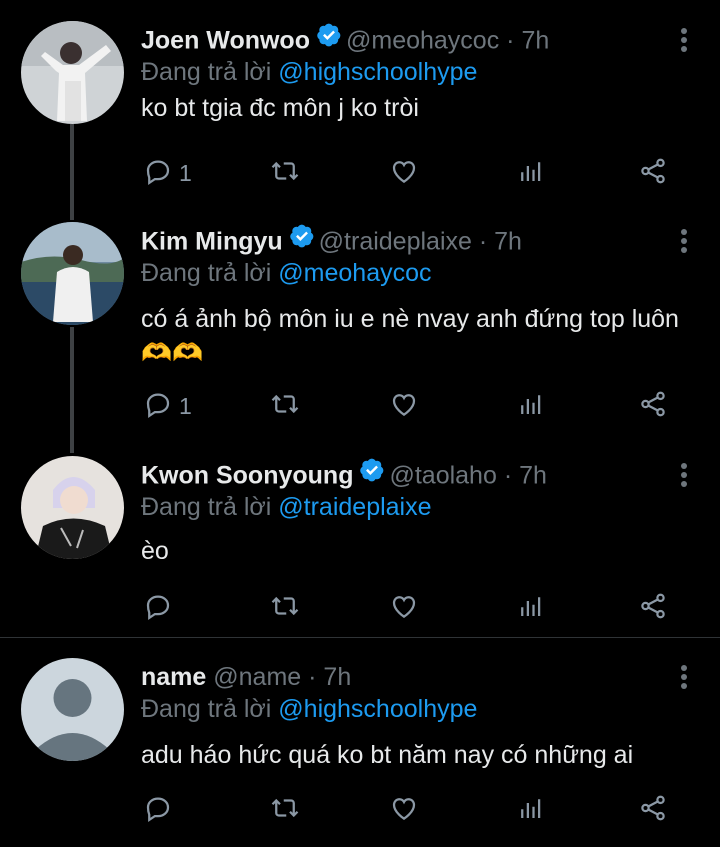  I want to click on replying-to: Đang trả lời @meohaycoc, so click(286, 273).